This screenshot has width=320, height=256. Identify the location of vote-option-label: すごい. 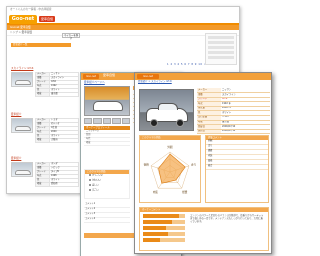
(95, 190).